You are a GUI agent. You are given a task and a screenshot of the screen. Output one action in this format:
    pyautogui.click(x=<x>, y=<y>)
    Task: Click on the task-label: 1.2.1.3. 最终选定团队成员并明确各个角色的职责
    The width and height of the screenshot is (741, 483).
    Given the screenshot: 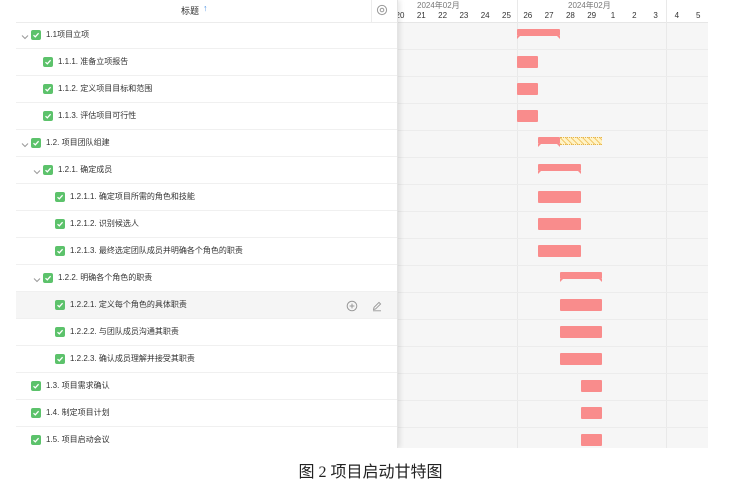 What is the action you would take?
    pyautogui.click(x=156, y=250)
    